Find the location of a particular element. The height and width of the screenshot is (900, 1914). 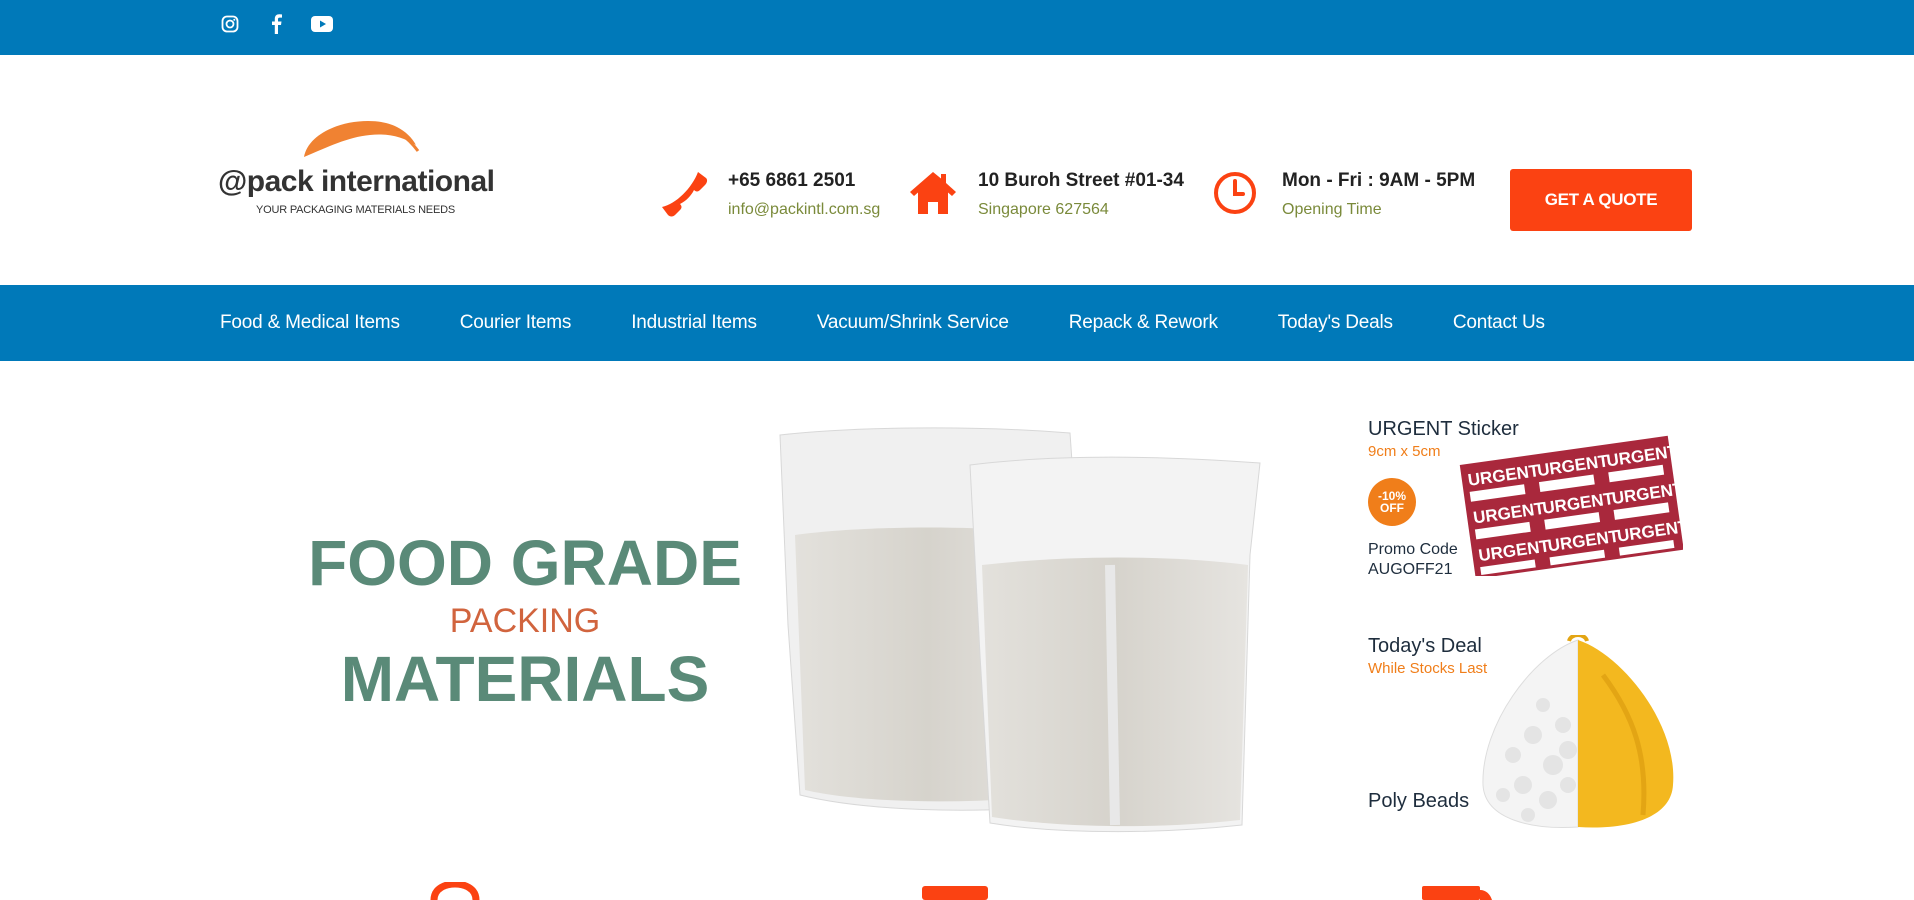

address-street: 10 Buroh Street #01-34 is located at coordinates (1081, 180).